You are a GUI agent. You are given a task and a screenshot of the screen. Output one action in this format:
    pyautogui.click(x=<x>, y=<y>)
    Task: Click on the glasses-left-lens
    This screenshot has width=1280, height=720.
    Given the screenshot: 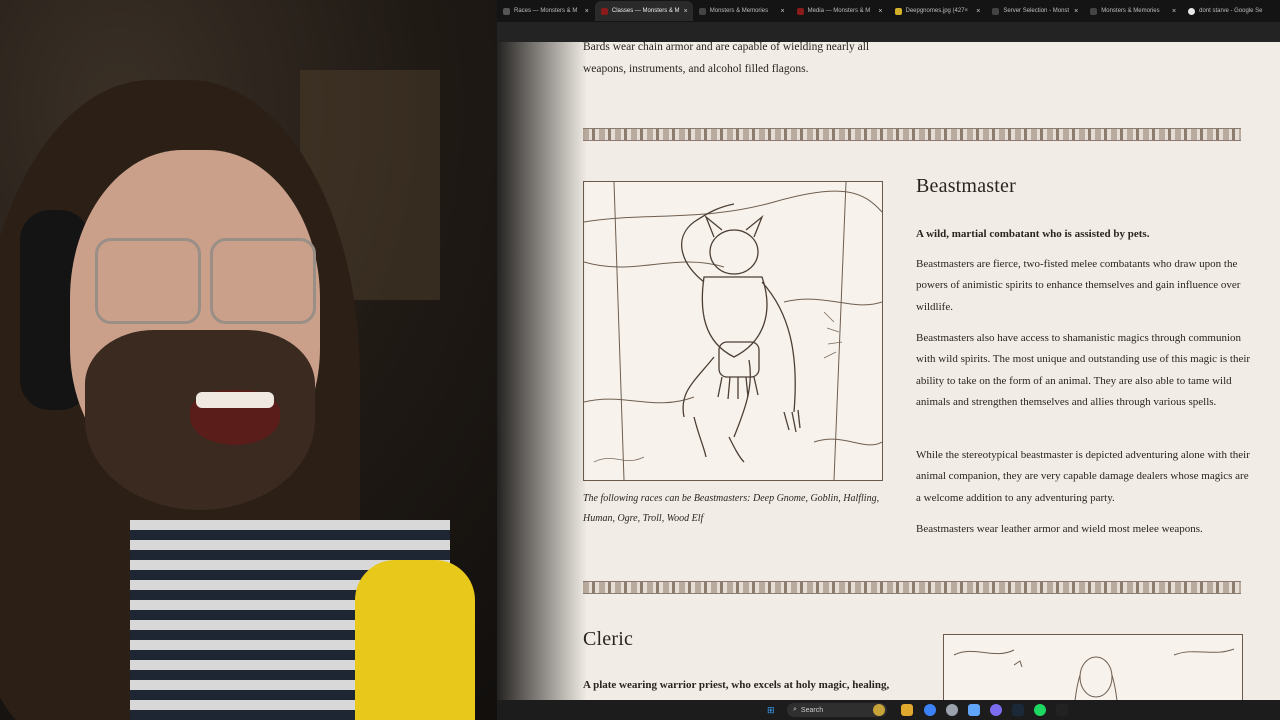 What is the action you would take?
    pyautogui.click(x=148, y=281)
    